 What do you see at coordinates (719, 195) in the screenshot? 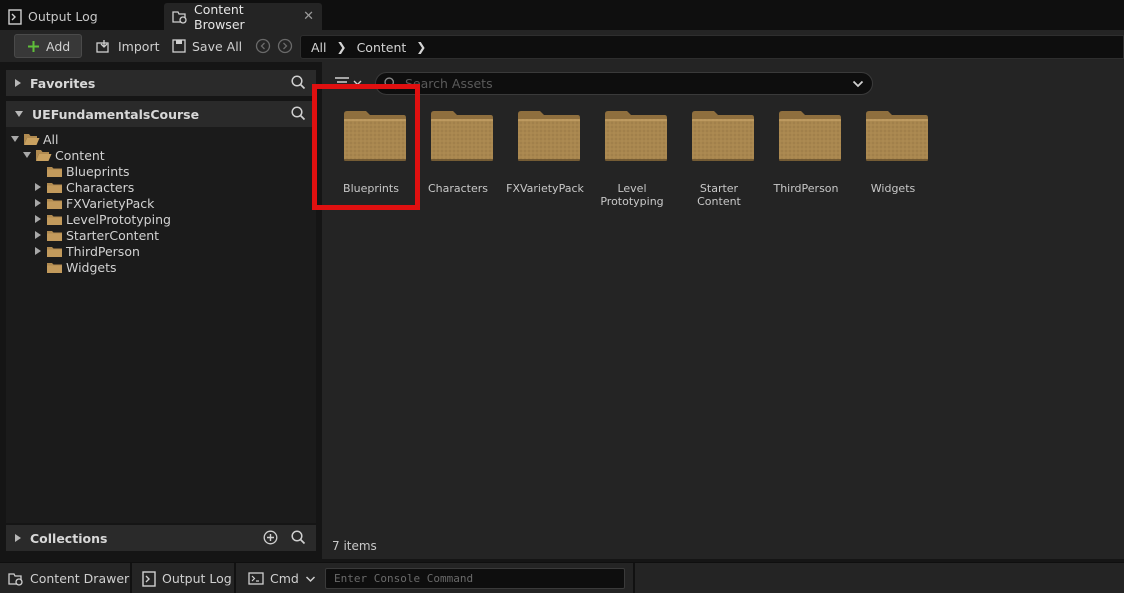
I see `folder-label: Starter Content` at bounding box center [719, 195].